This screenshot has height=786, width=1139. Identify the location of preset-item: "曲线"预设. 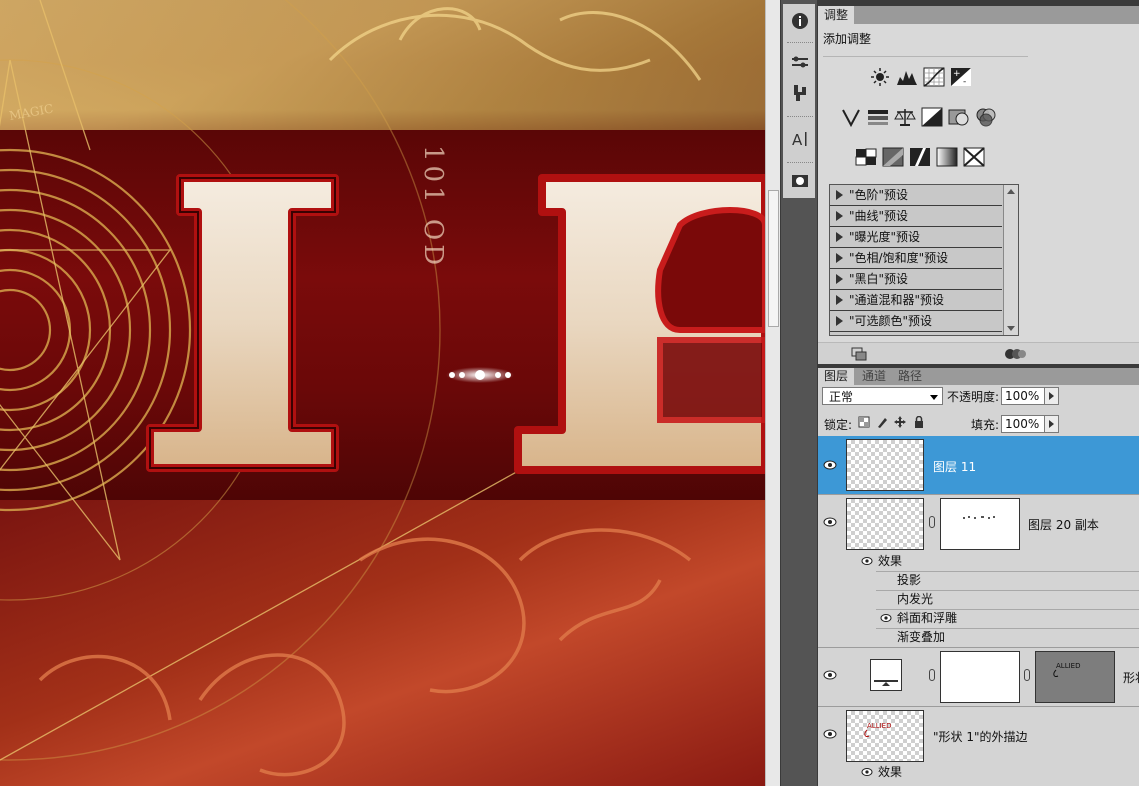
(916, 216).